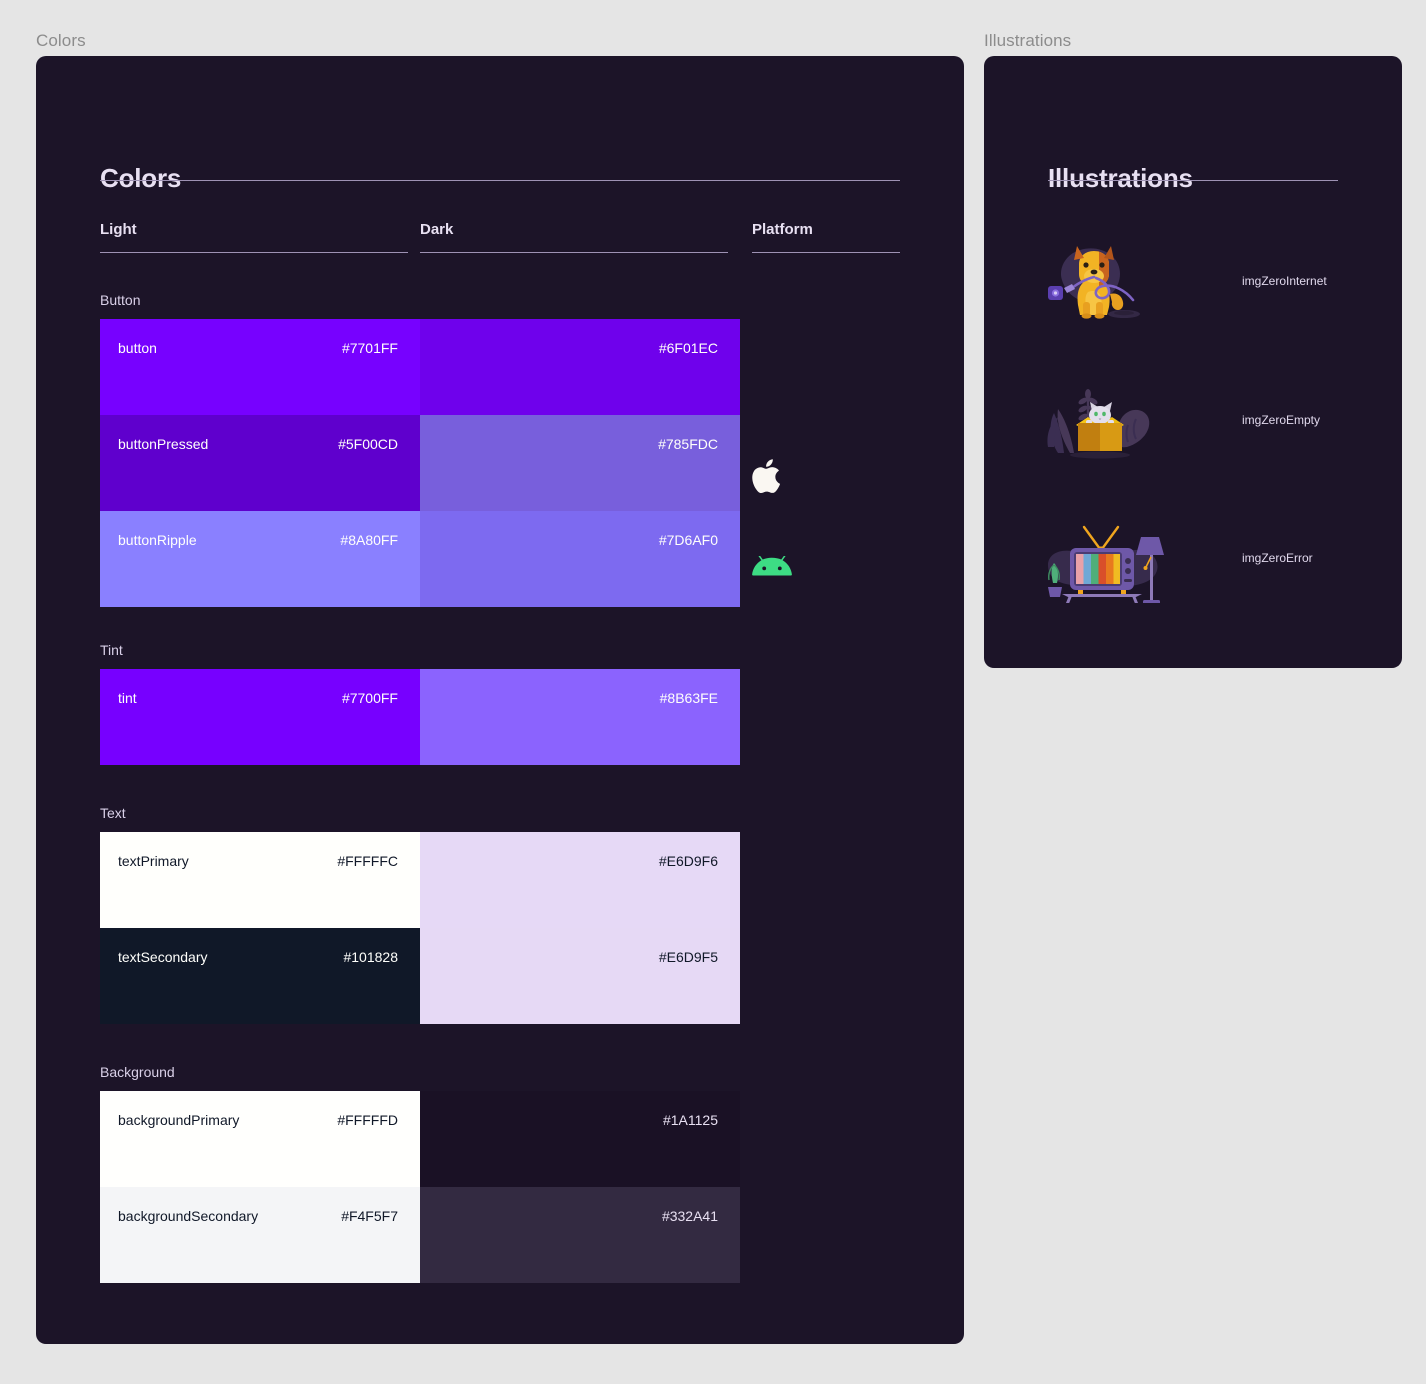  Describe the element at coordinates (260, 717) in the screenshot. I see `color-swatch-light: tint #7700FF` at that location.